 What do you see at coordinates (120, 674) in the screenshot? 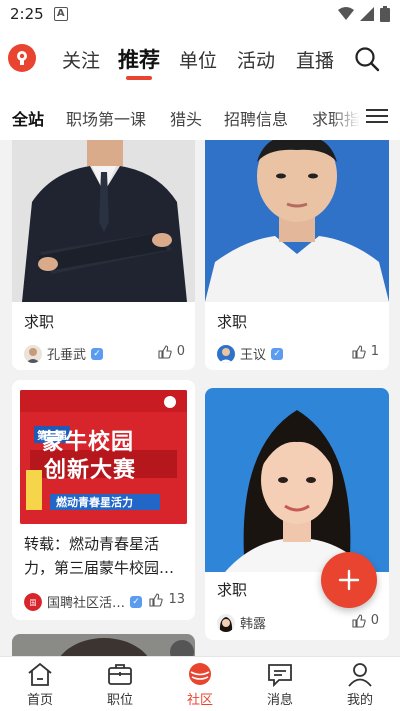
I see `briefcase-icon` at bounding box center [120, 674].